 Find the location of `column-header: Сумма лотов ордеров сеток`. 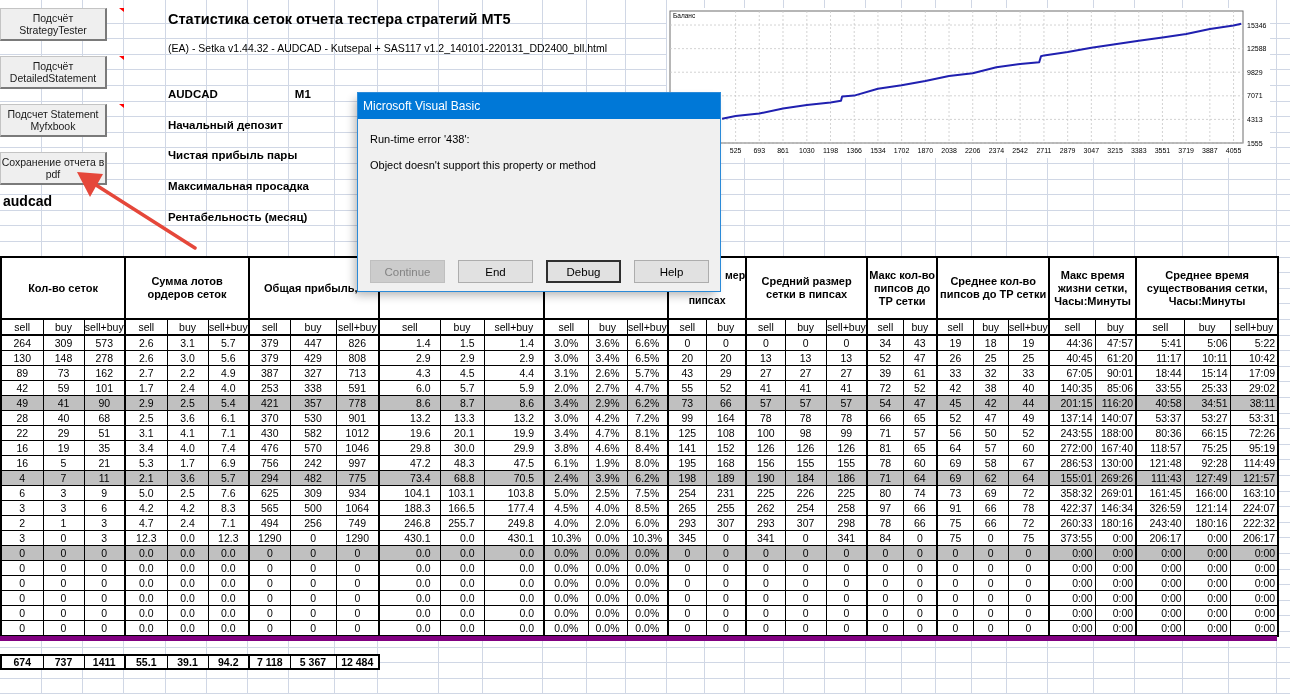

column-header: Сумма лотов ордеров сеток is located at coordinates (187, 288).